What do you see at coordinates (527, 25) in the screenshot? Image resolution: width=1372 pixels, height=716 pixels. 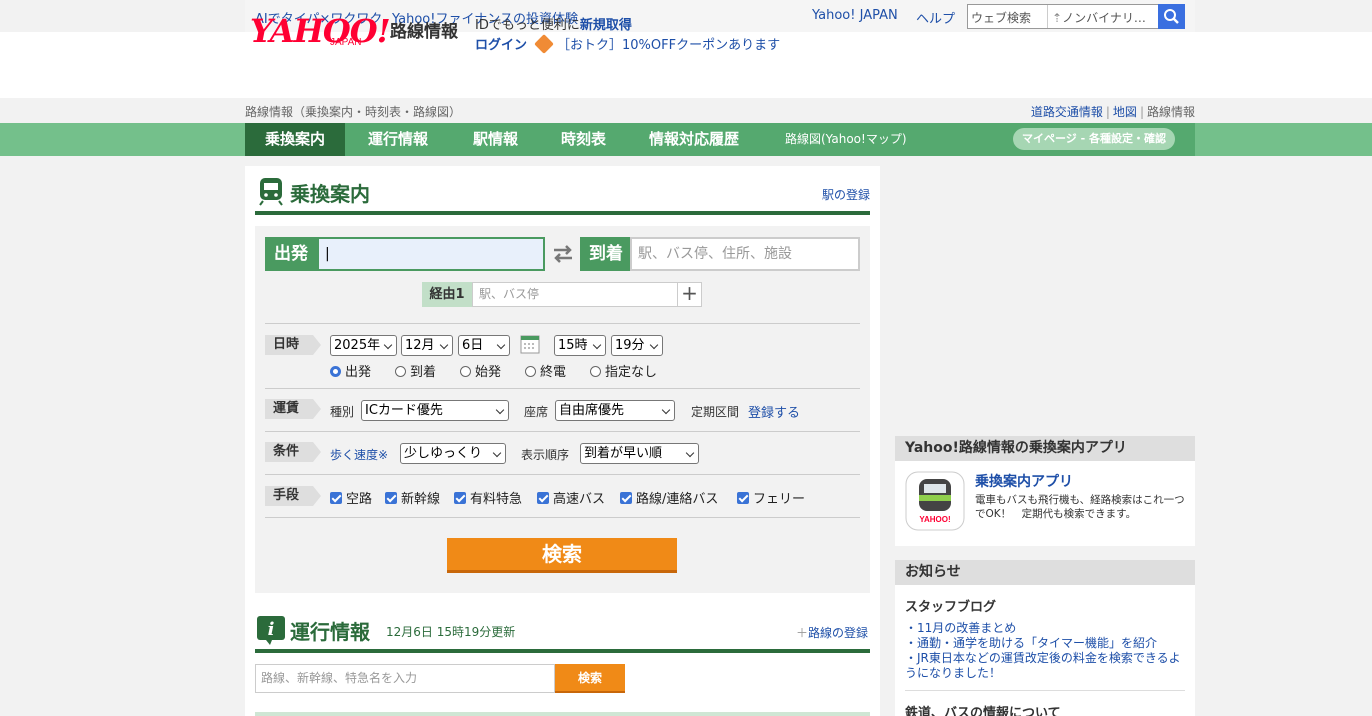 I see `promo-register-text: IDでもっと便利に` at bounding box center [527, 25].